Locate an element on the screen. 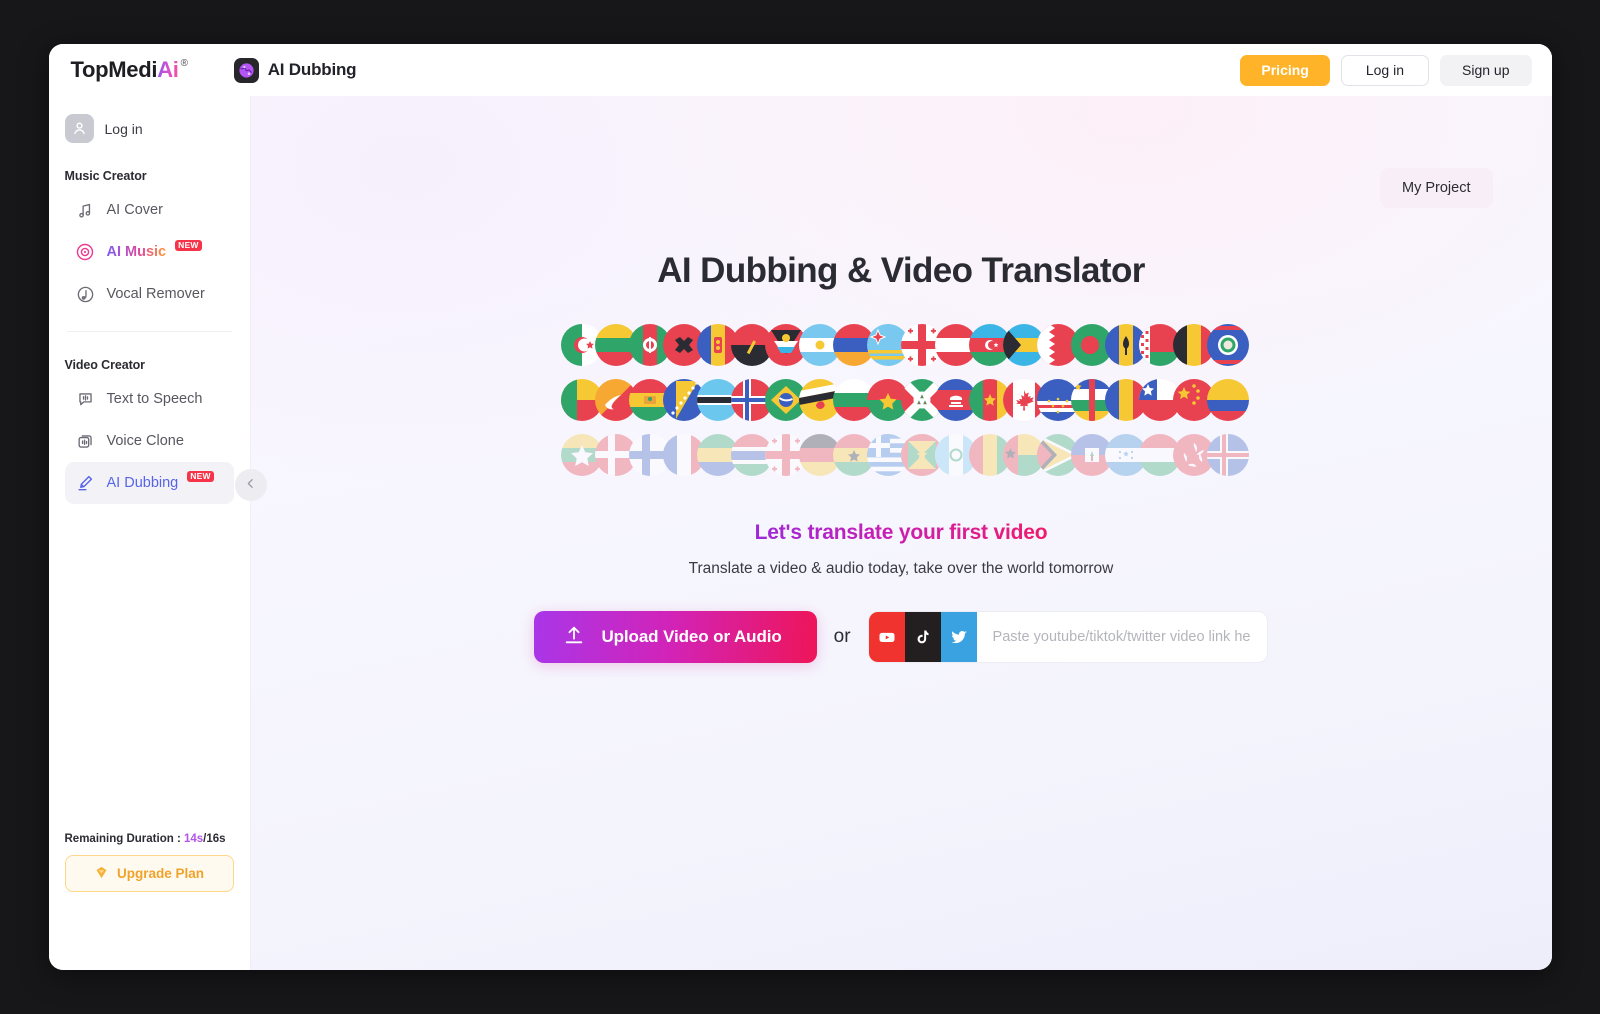 The height and width of the screenshot is (1014, 1600). upload-icon is located at coordinates (574, 637).